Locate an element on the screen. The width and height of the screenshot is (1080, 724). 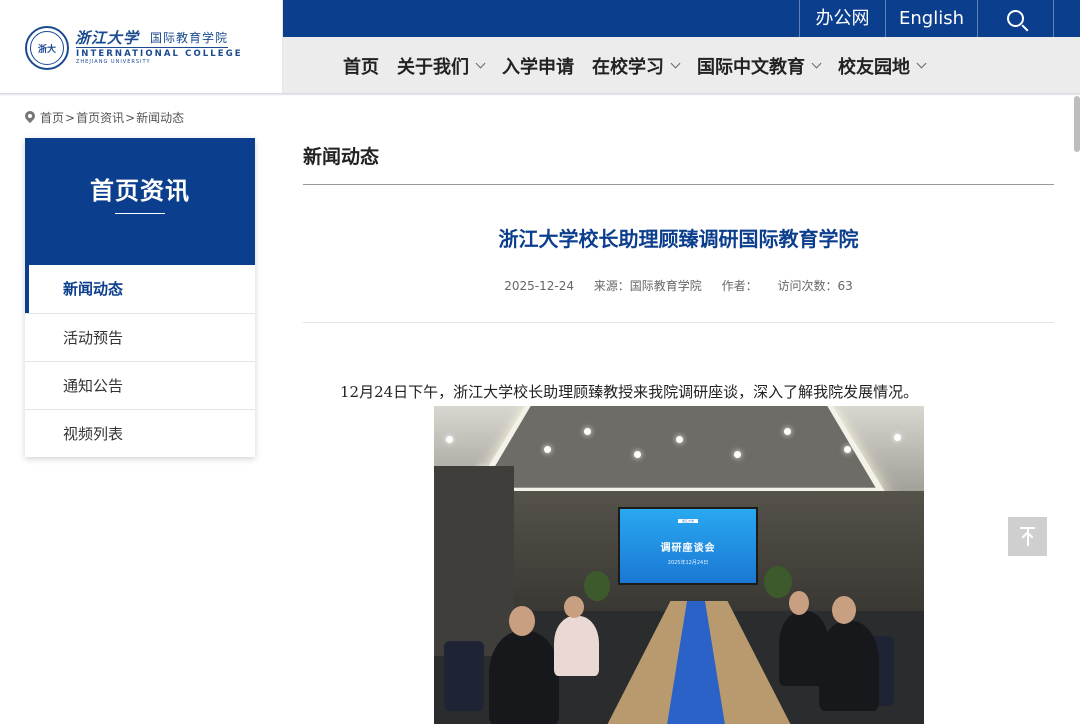
sidebar: 首页资讯 新闻动态 活动预告 通知公告 视频列表 is located at coordinates (140, 297).